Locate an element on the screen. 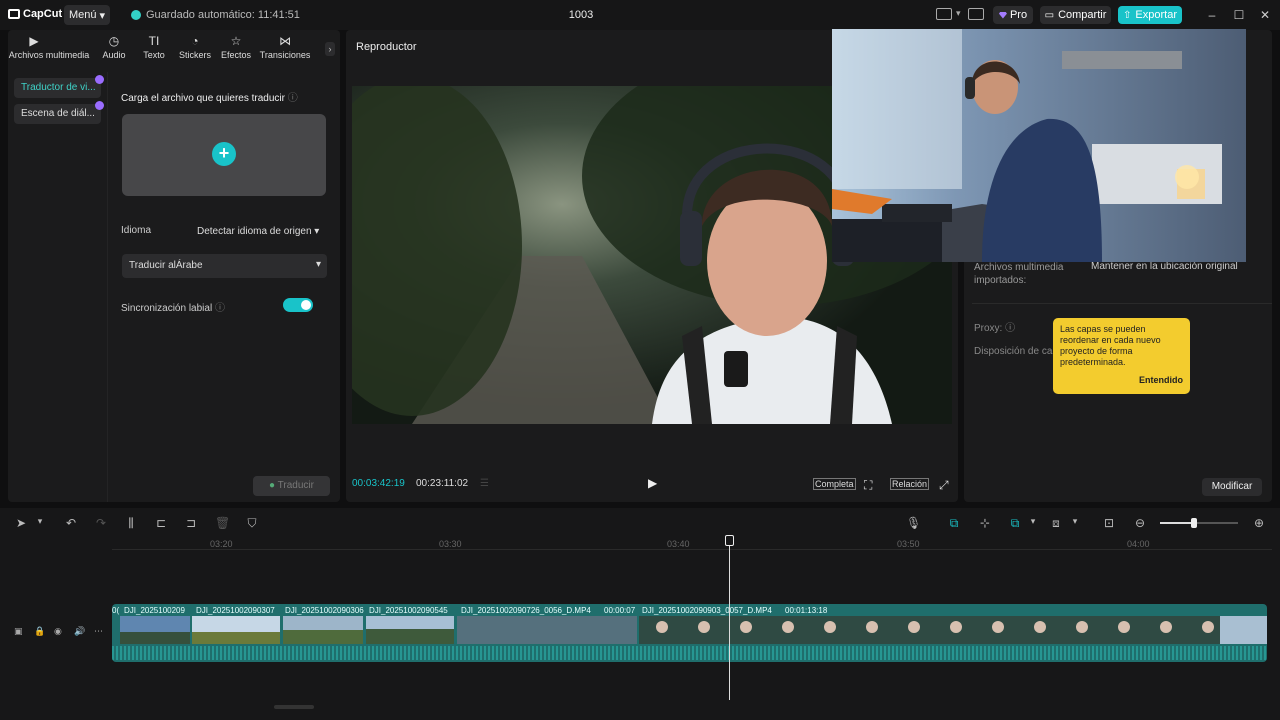 The height and width of the screenshot is (720, 1280). imported-media-value: Mantener en la ubicación original is located at coordinates (1164, 266).